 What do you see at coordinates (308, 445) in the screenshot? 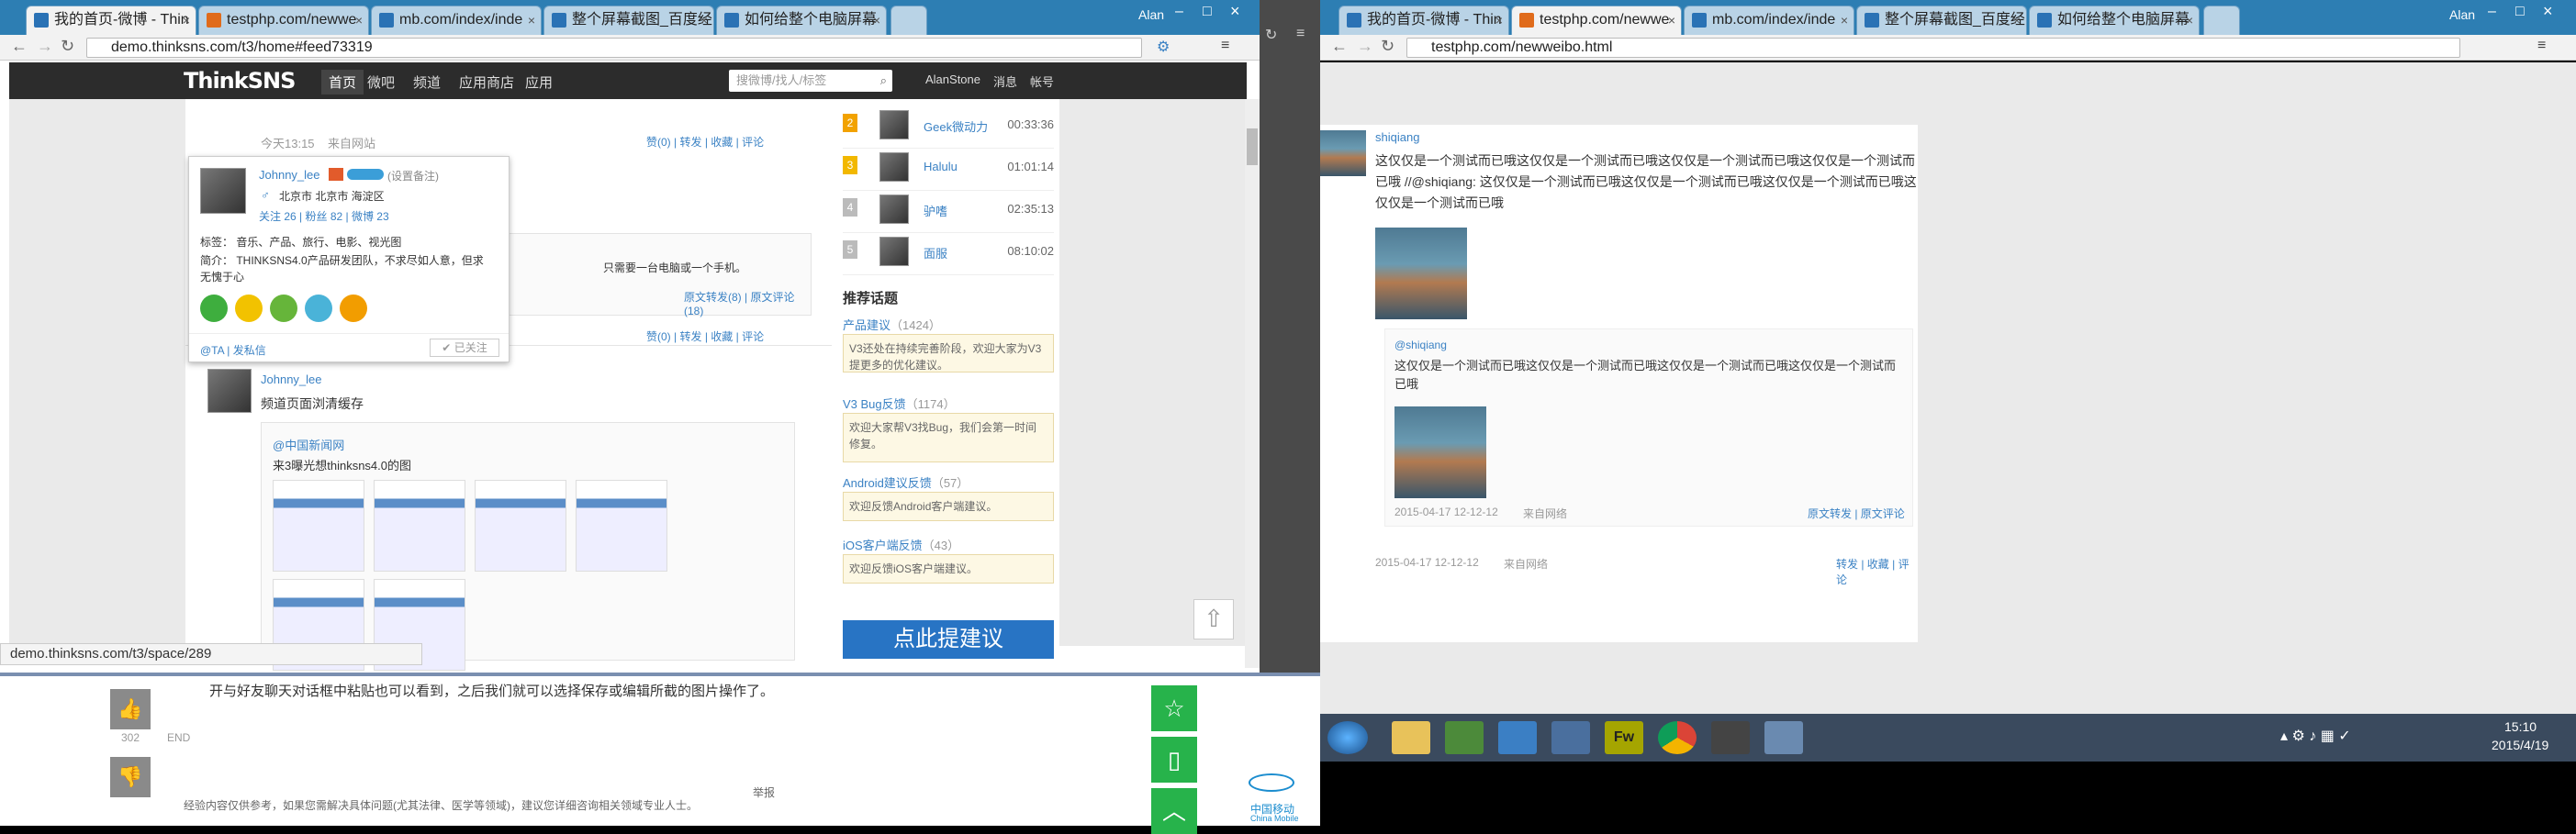
I see `repost-username: @中国新闻网` at bounding box center [308, 445].